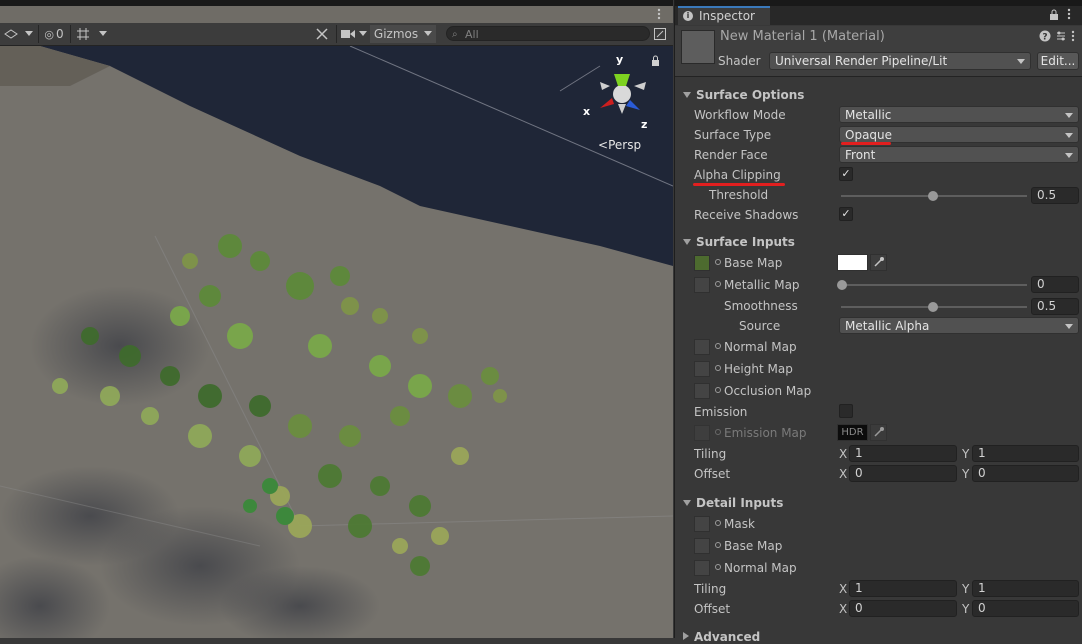  I want to click on gizmo-x-label: x, so click(587, 111).